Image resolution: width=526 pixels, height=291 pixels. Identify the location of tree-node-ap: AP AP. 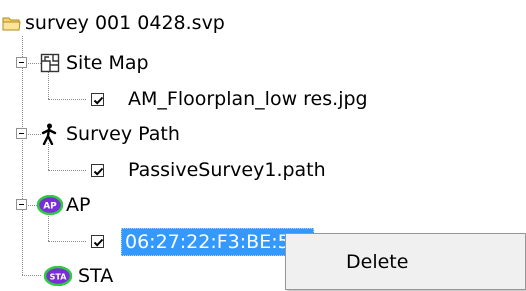
(150, 205).